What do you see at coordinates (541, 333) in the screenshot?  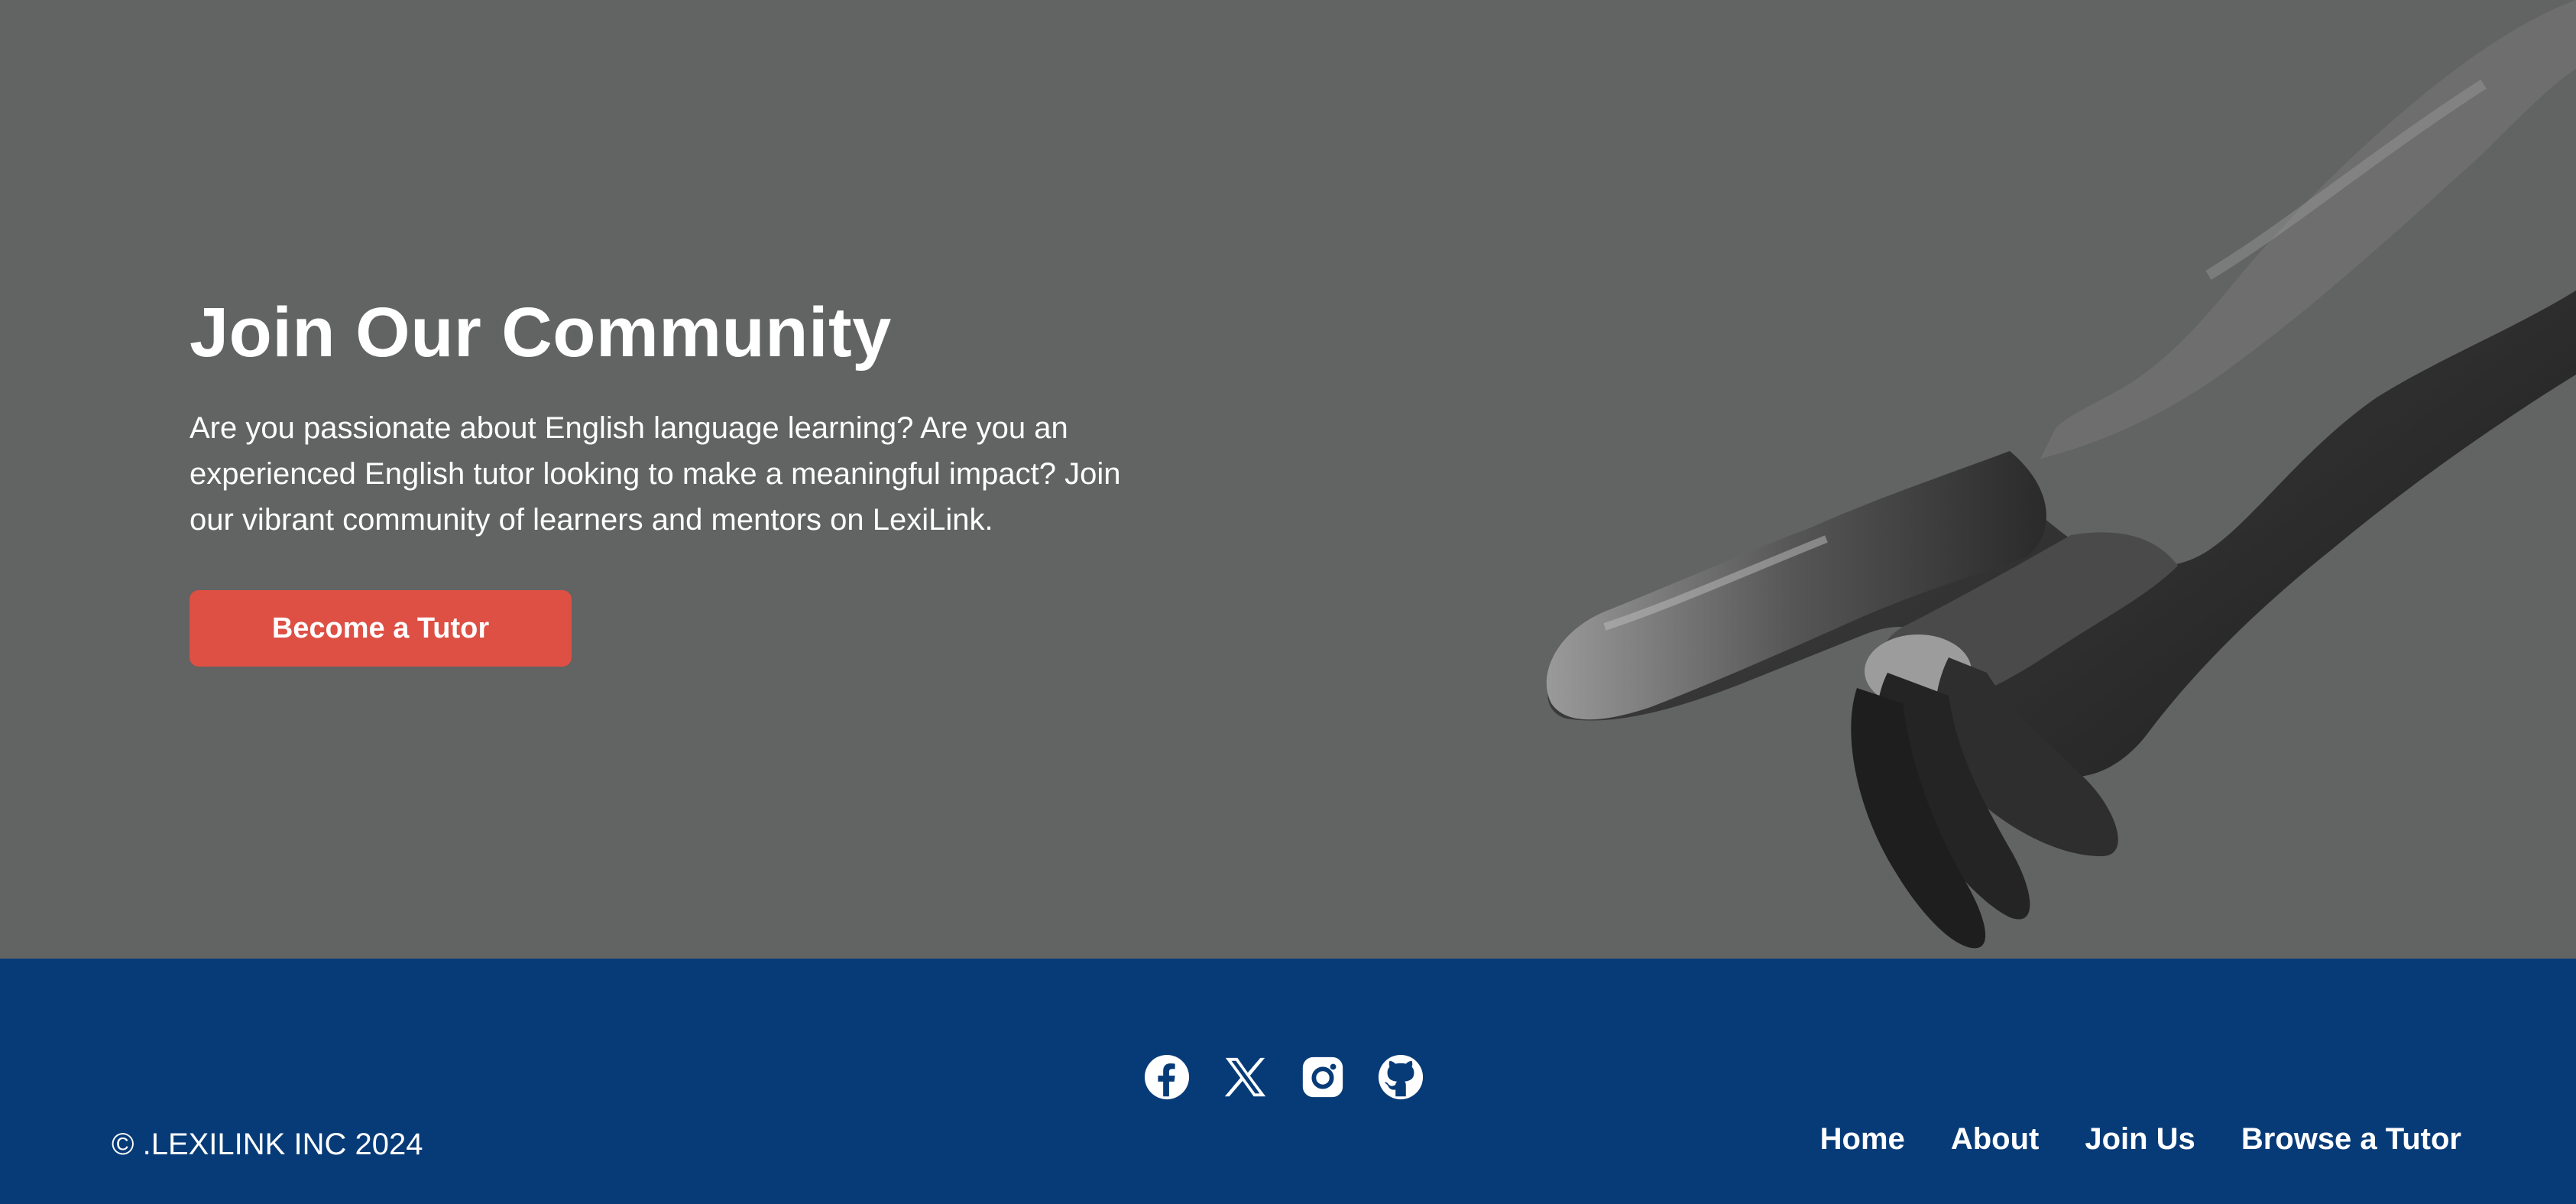 I see `hero-title: Join Our Community` at bounding box center [541, 333].